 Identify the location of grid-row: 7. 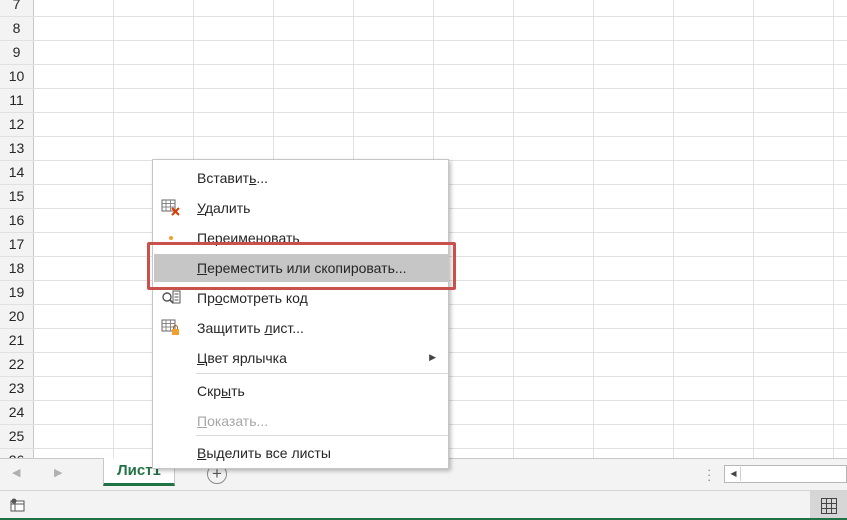
(423, 8).